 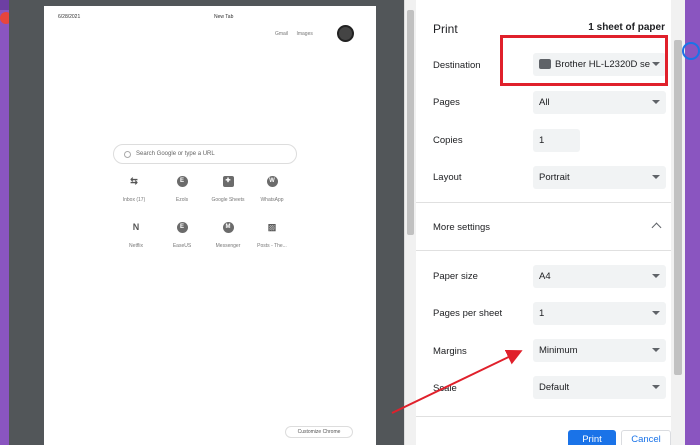 What do you see at coordinates (134, 181) in the screenshot?
I see `inbox-icon: ⇆` at bounding box center [134, 181].